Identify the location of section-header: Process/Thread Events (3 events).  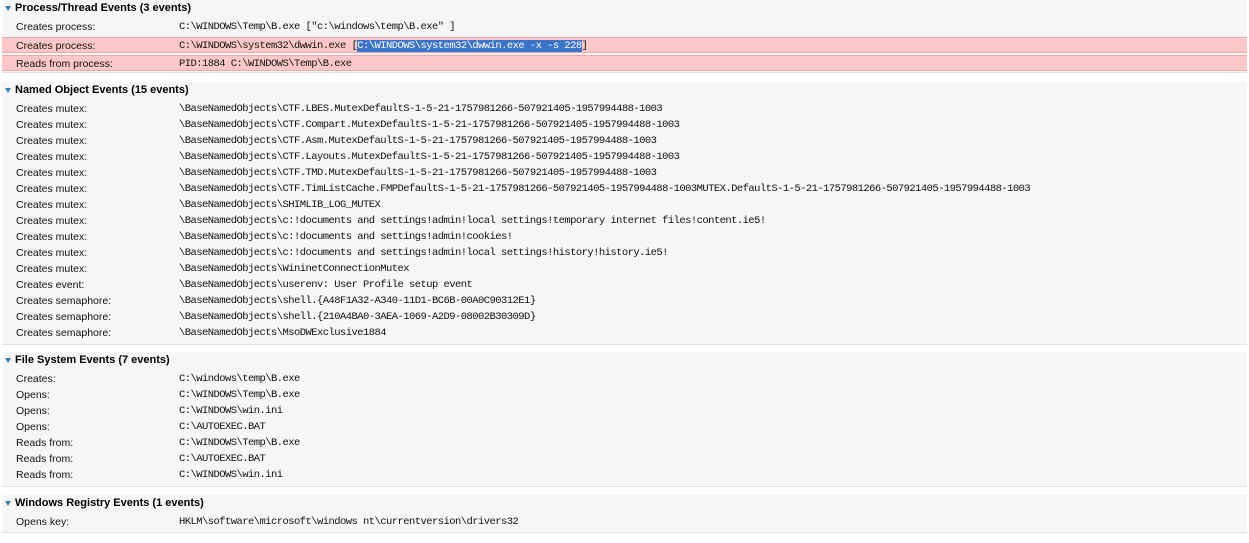
(624, 8).